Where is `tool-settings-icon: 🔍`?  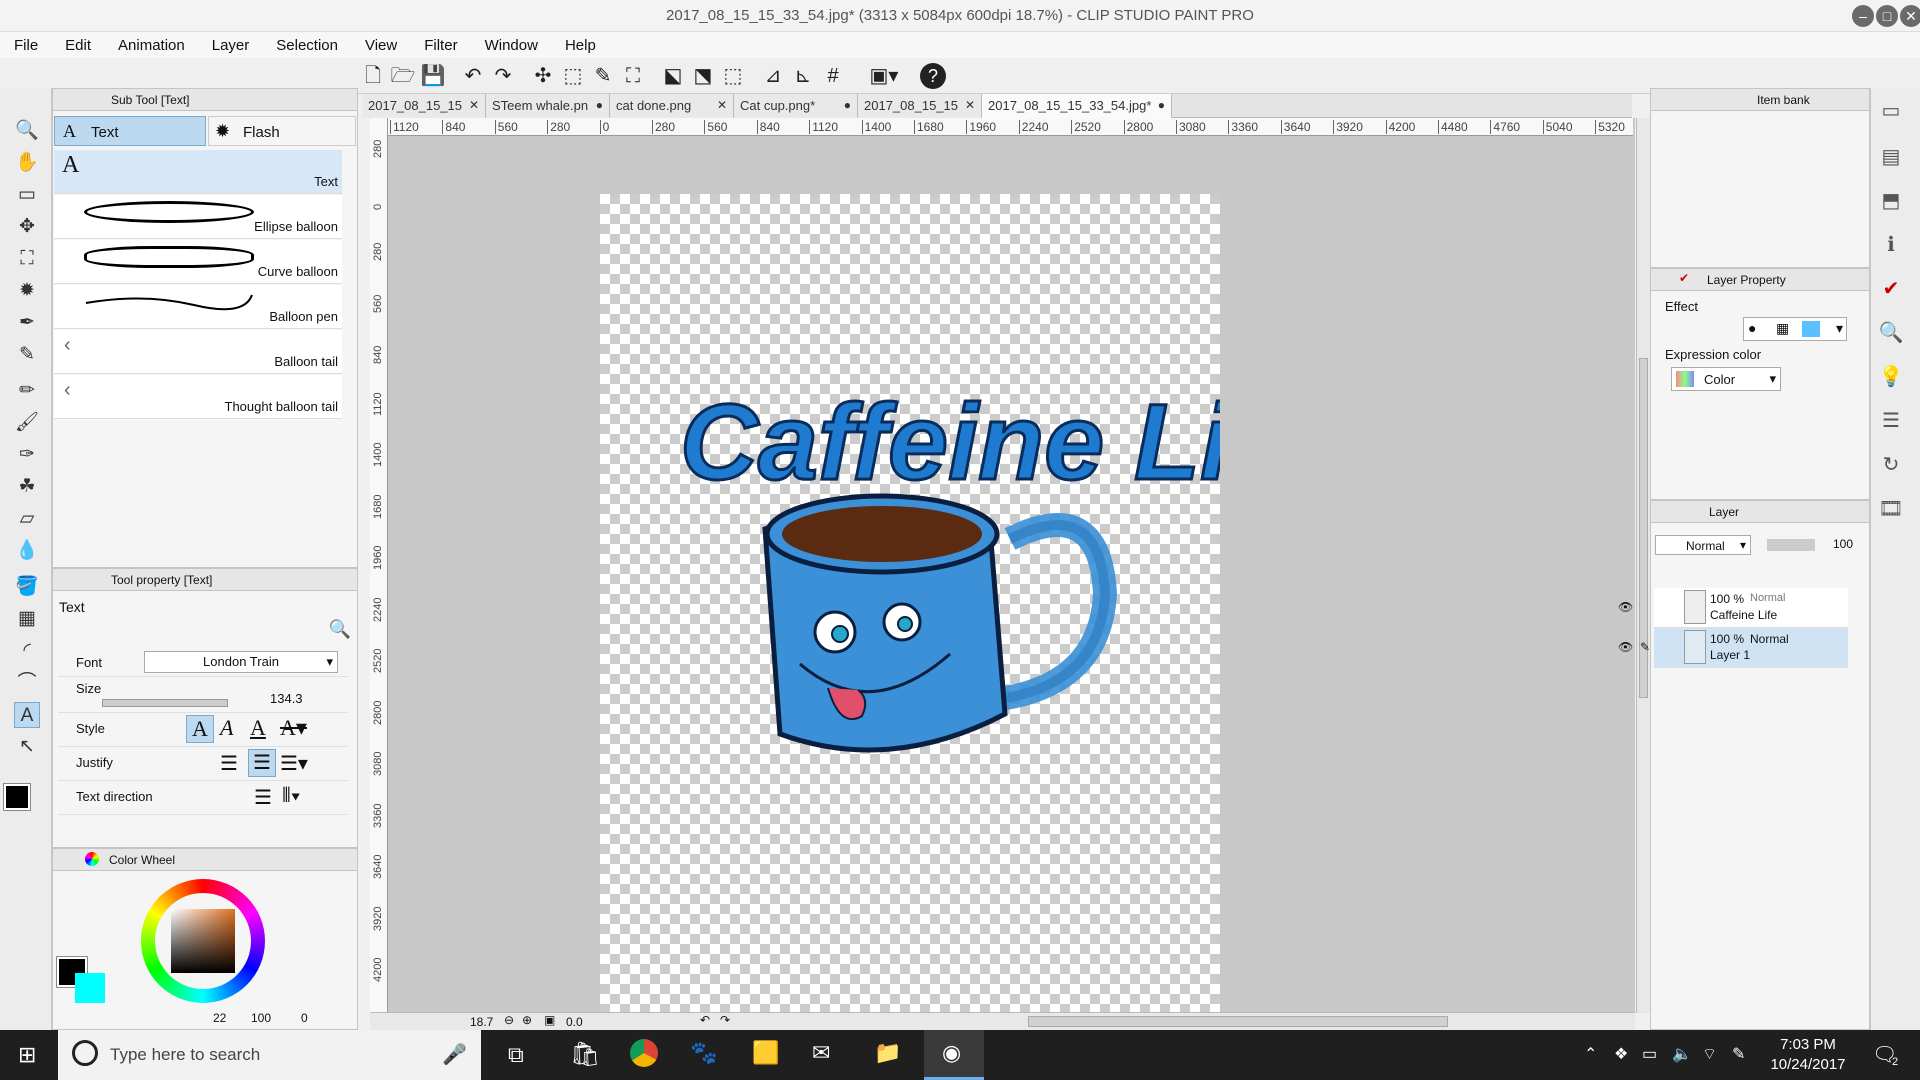
tool-settings-icon: 🔍 is located at coordinates (340, 629).